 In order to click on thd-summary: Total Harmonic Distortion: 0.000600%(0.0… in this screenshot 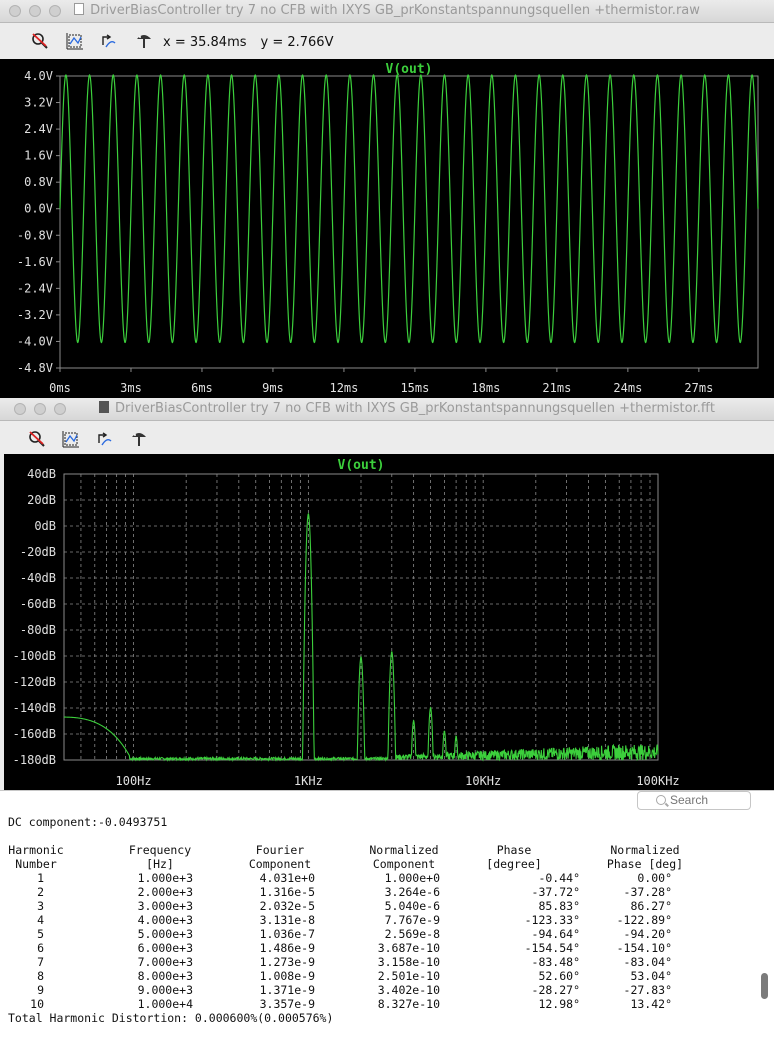, I will do `click(171, 1018)`.